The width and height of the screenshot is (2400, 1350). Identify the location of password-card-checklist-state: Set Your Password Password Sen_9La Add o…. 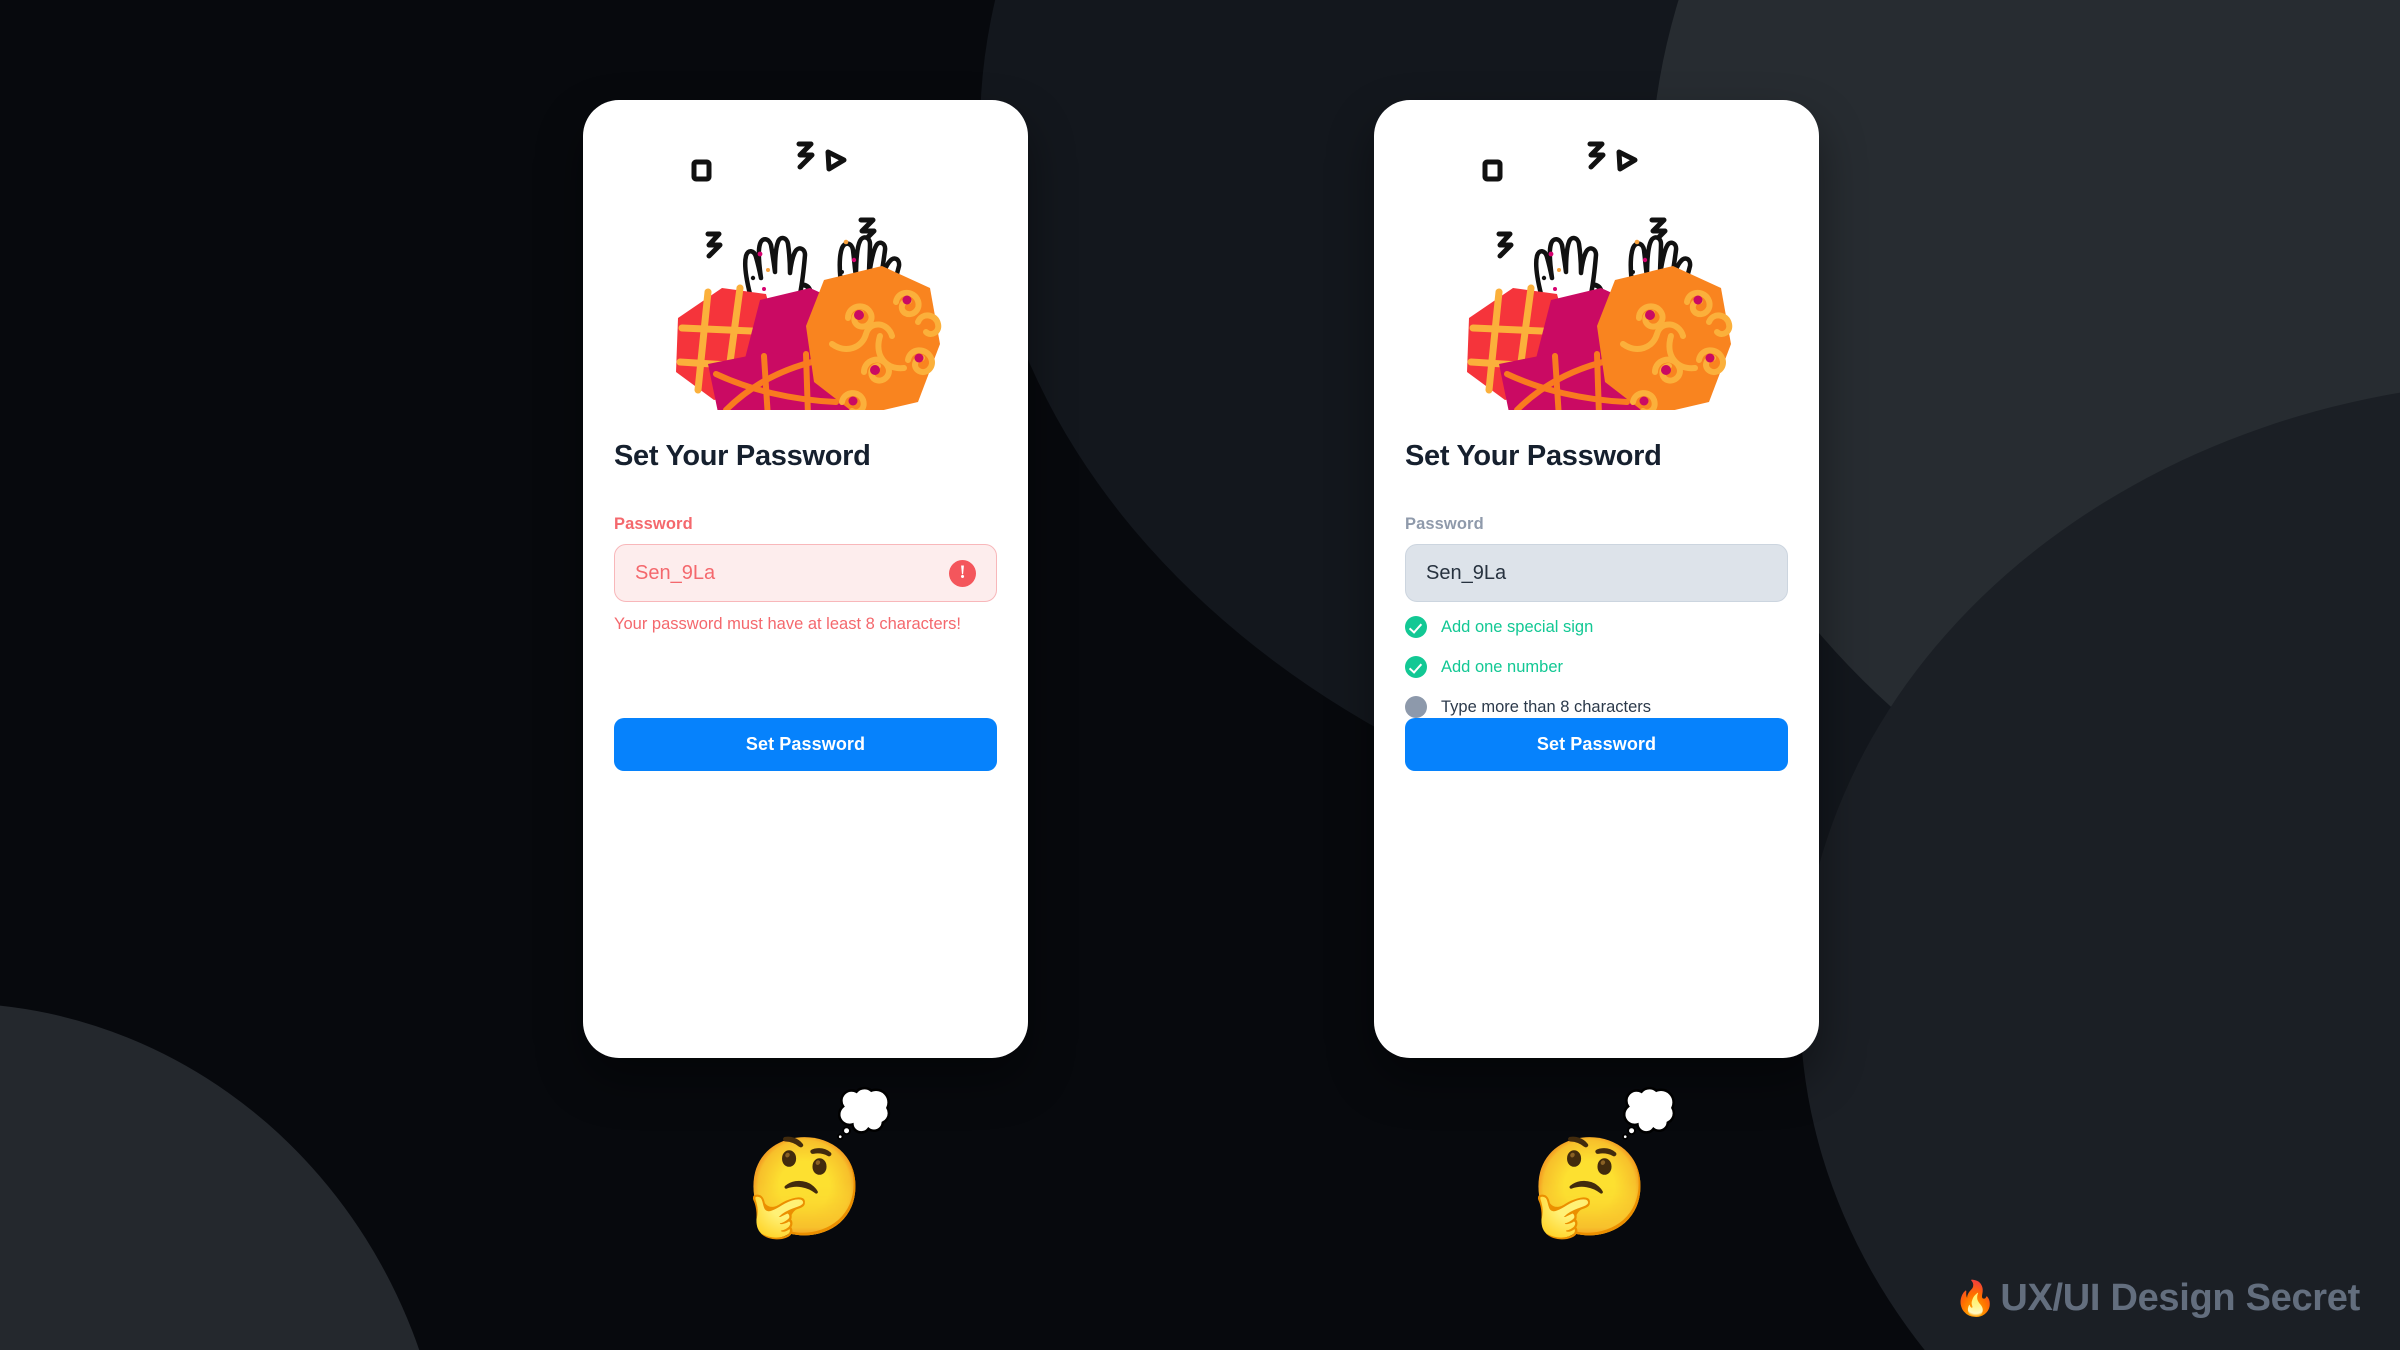
(1596, 579).